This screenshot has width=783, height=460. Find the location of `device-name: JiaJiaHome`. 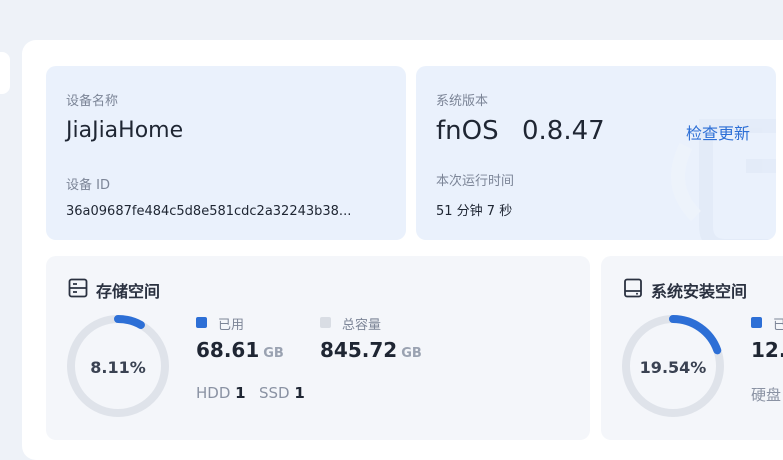

device-name: JiaJiaHome is located at coordinates (125, 130).